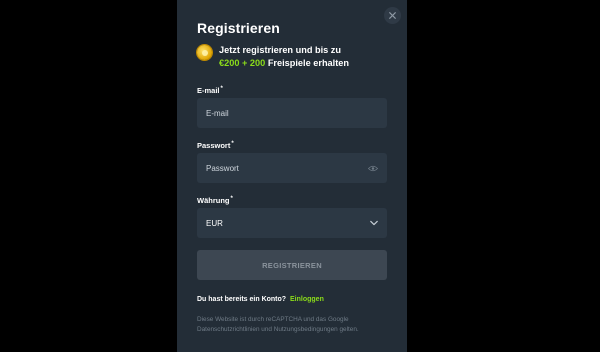 This screenshot has width=600, height=352. I want to click on currency-label: Währung*, so click(215, 200).